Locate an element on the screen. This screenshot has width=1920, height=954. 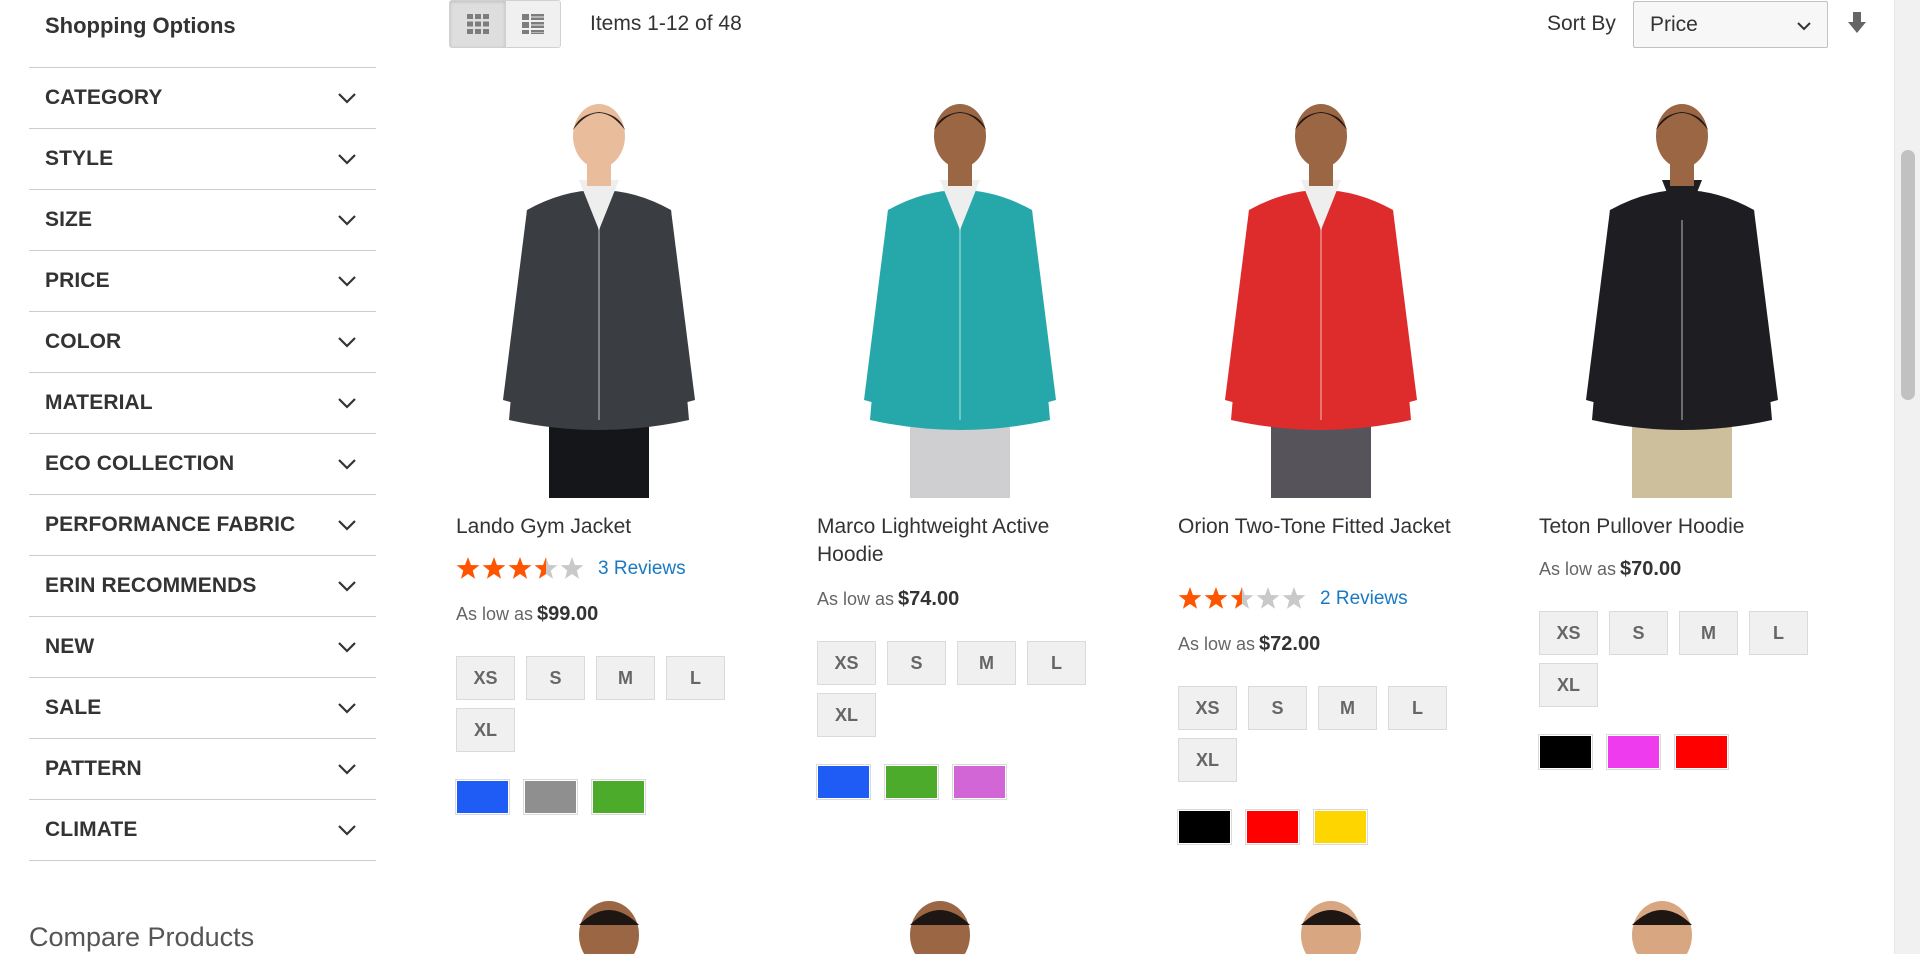
filter-label: ECO COLLECTION is located at coordinates (140, 463).